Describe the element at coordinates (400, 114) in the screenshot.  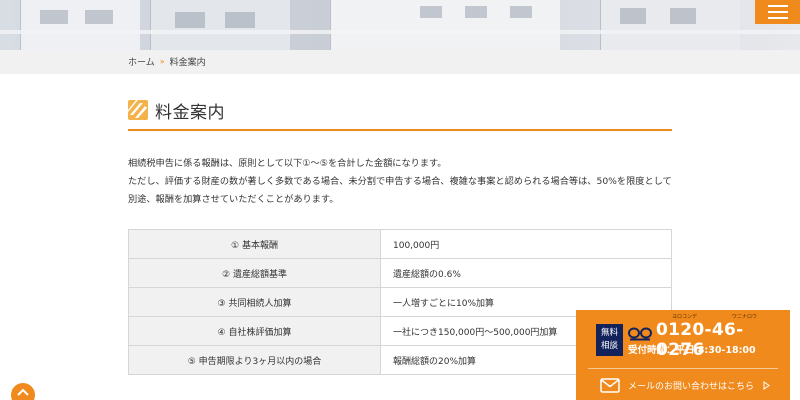
I see `page-heading: 料金案内` at that location.